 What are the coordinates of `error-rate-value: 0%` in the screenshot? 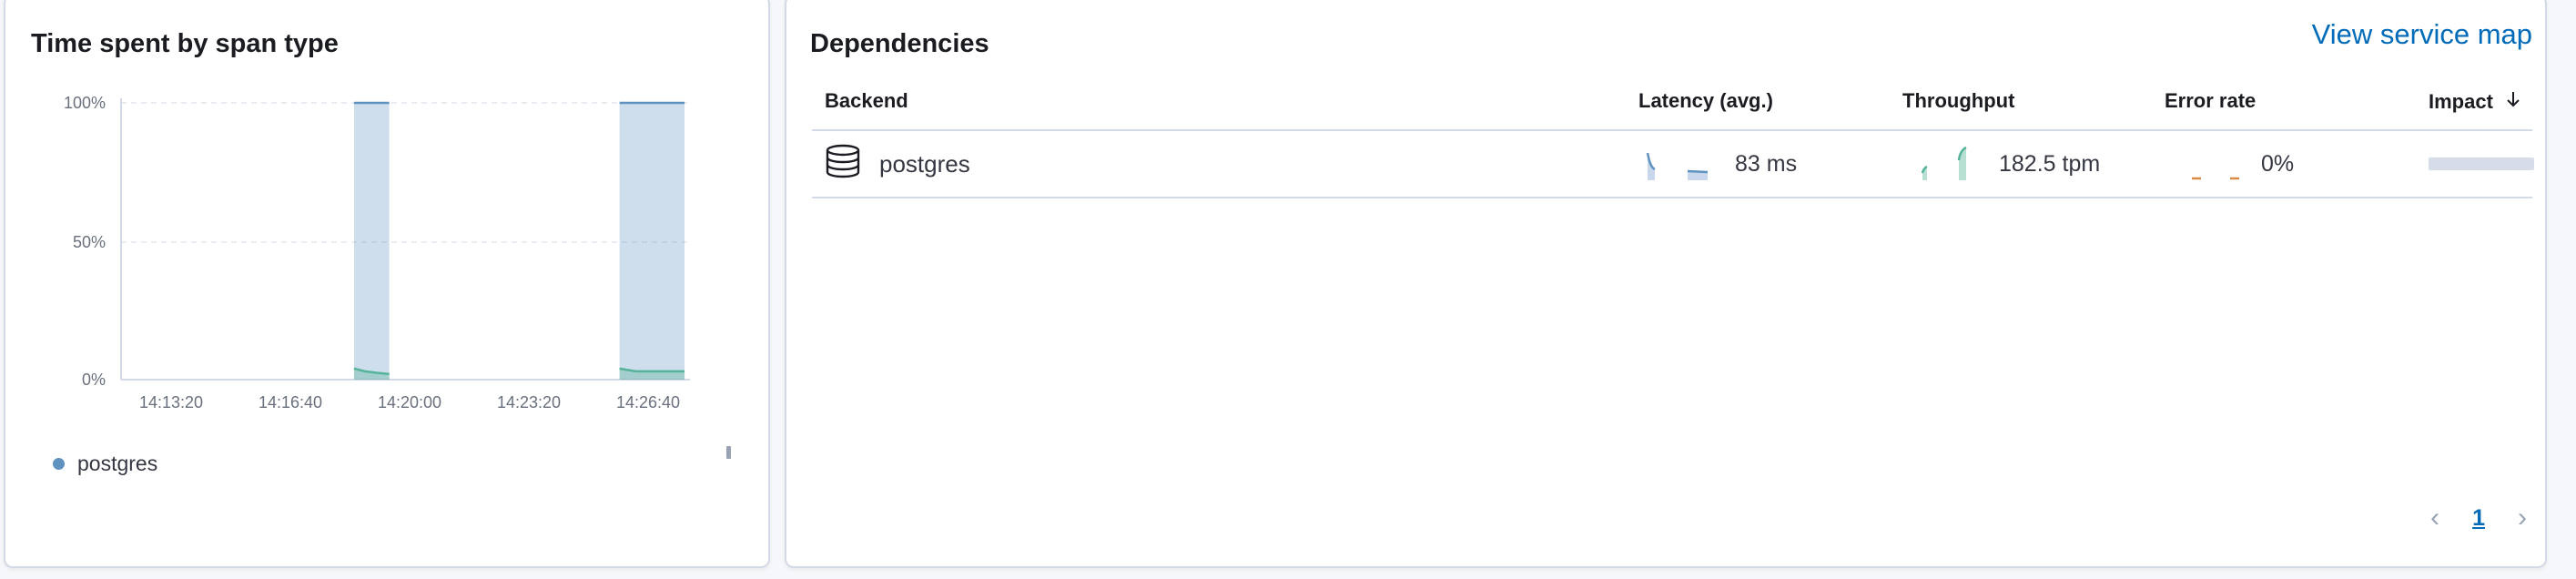 It's located at (2278, 163).